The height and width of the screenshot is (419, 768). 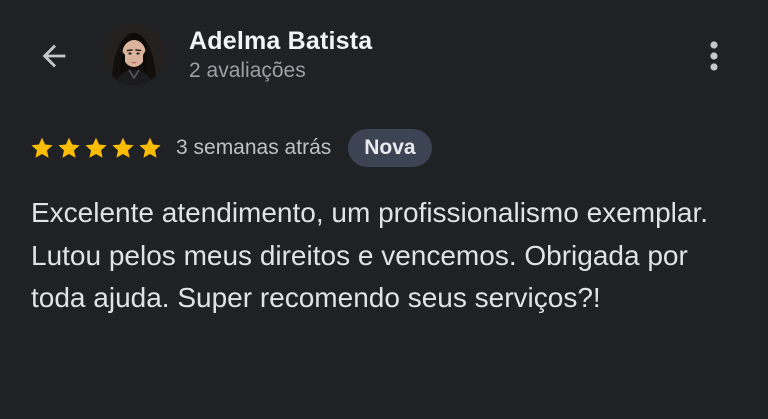 I want to click on avatar, so click(x=134, y=54).